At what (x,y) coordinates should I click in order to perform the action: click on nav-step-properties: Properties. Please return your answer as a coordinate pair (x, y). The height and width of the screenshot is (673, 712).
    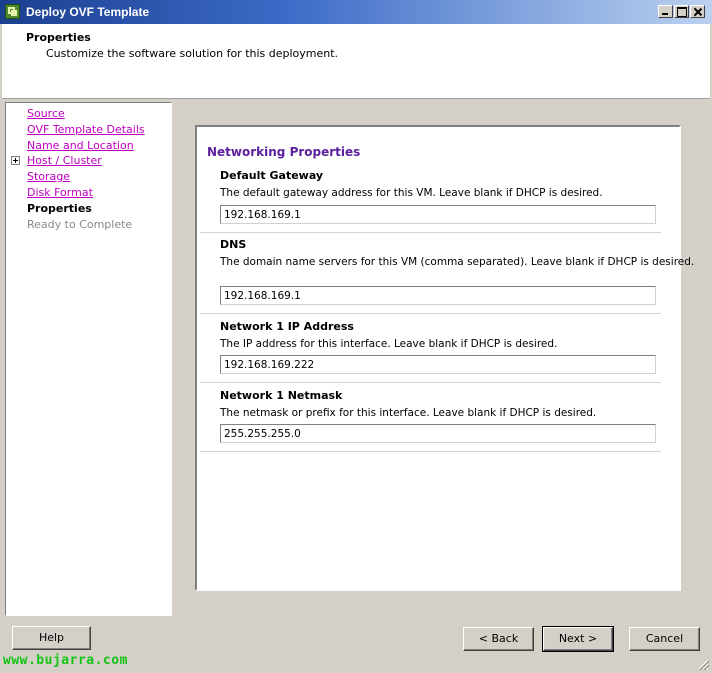
    Looking at the image, I should click on (59, 208).